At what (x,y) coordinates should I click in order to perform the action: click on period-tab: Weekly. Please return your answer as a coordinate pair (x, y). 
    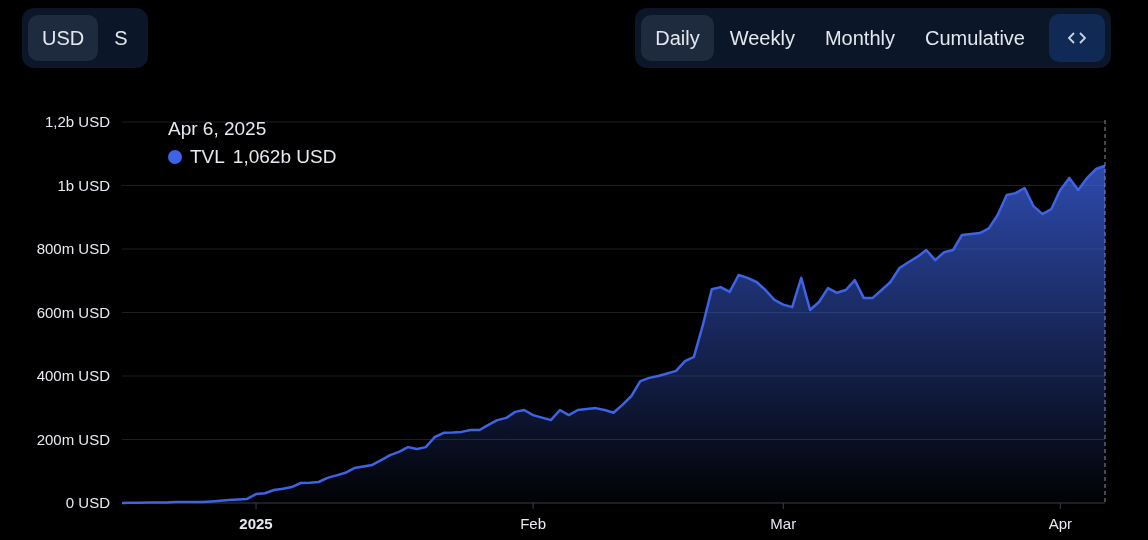
    Looking at the image, I should click on (762, 38).